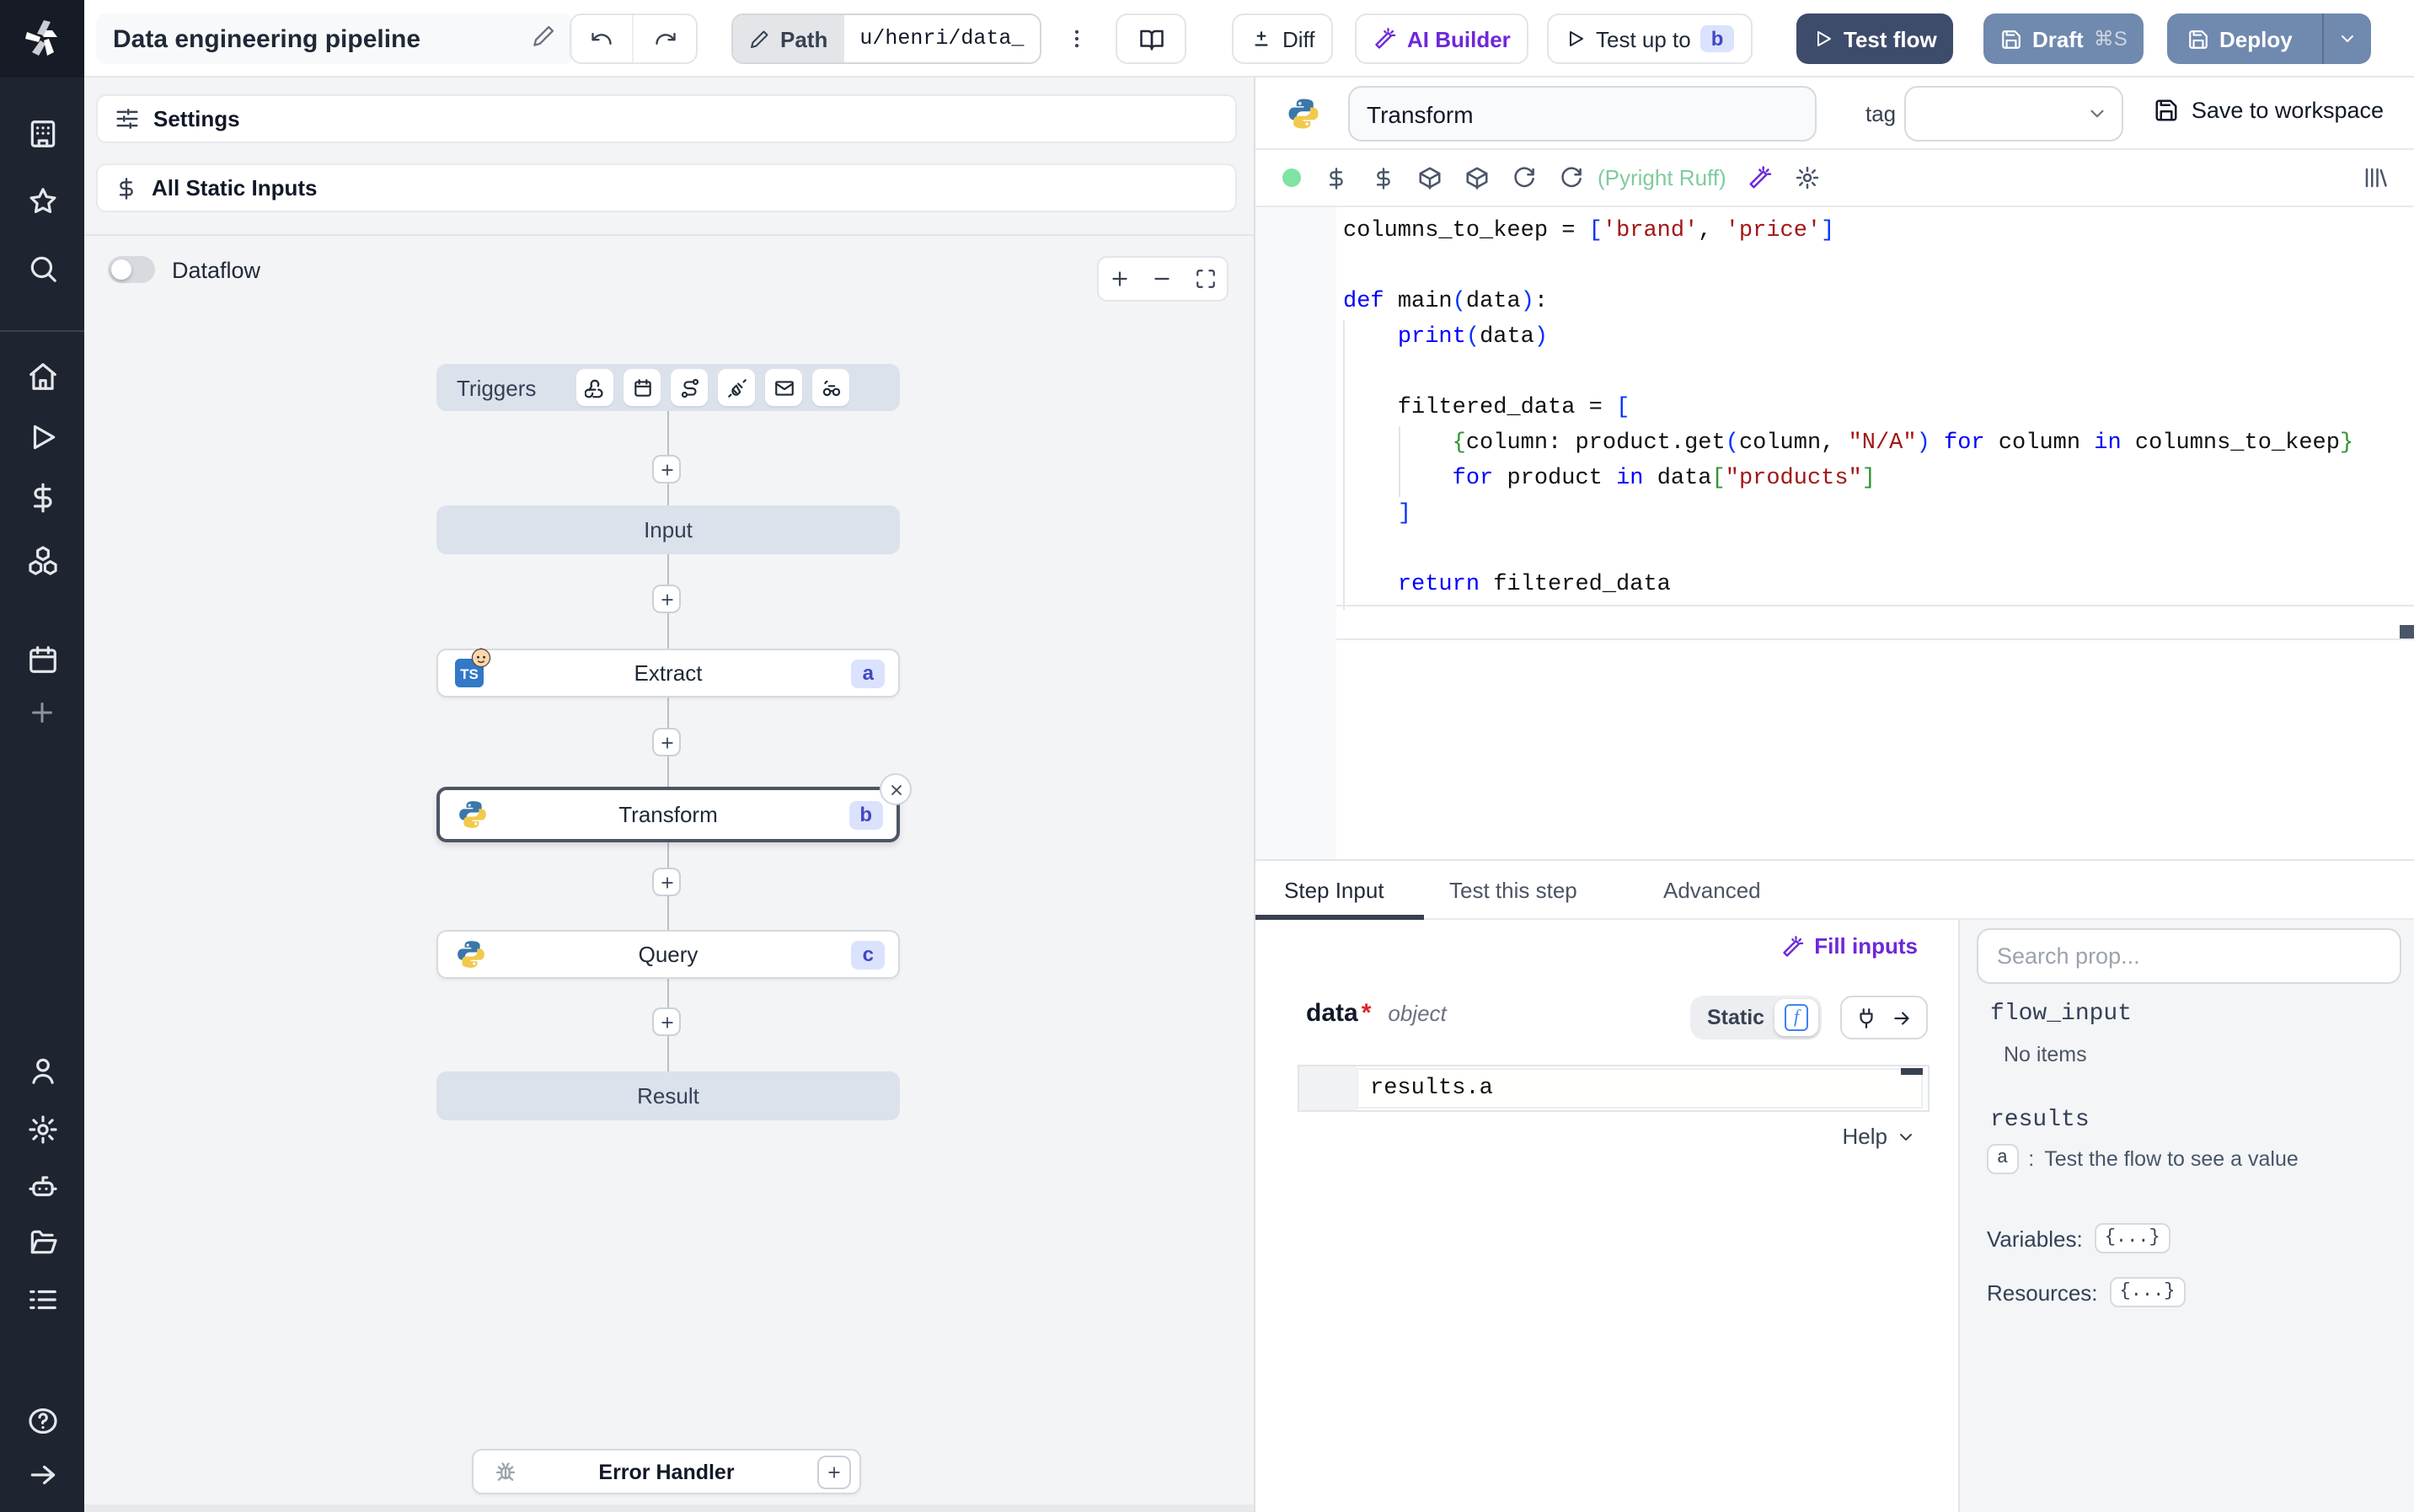 Image resolution: width=2414 pixels, height=1512 pixels. Describe the element at coordinates (42, 1186) in the screenshot. I see `ai-agents-icon` at that location.